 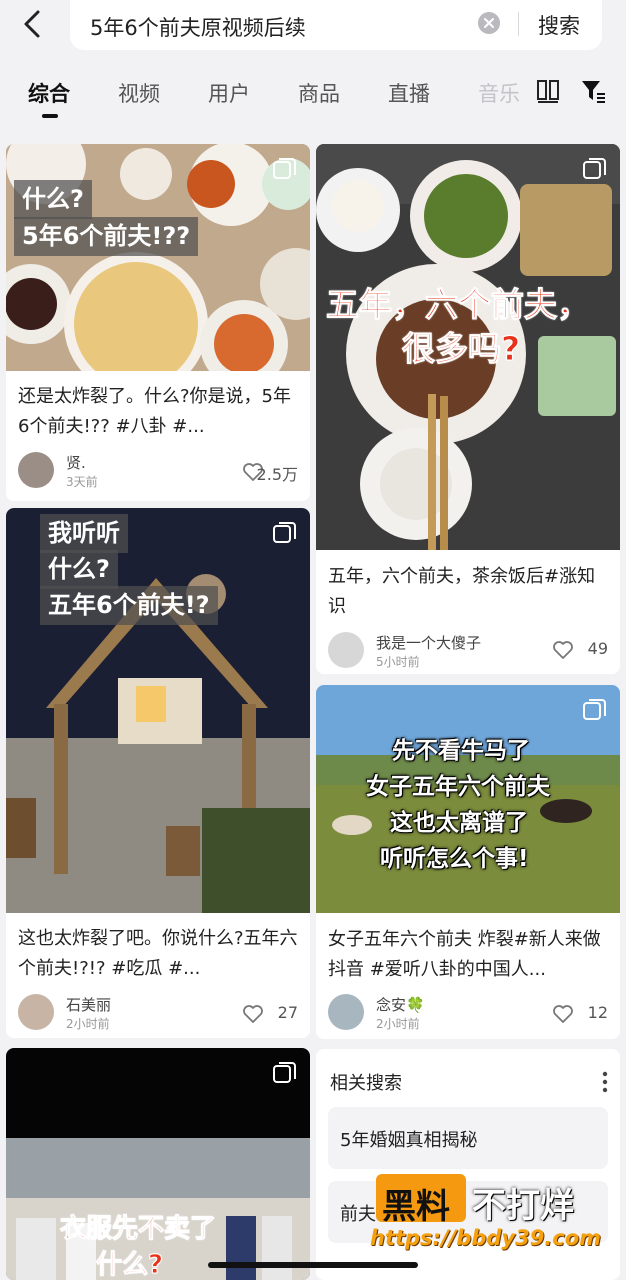 I want to click on like-count-group: 12, so click(x=568, y=1014).